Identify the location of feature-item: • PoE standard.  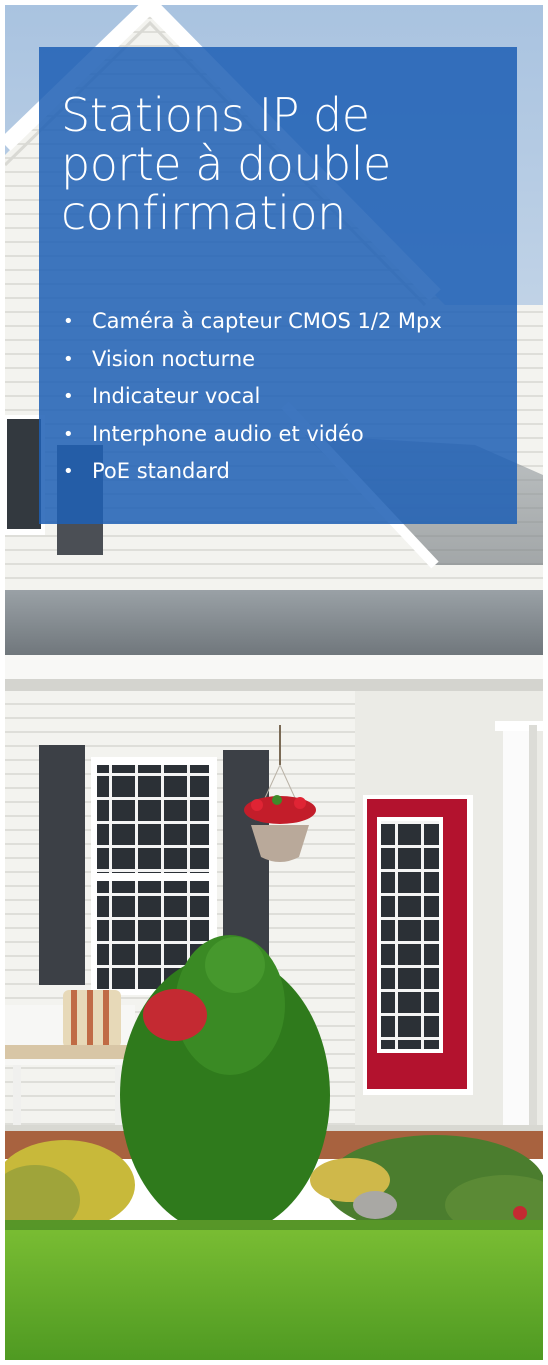
(251, 472).